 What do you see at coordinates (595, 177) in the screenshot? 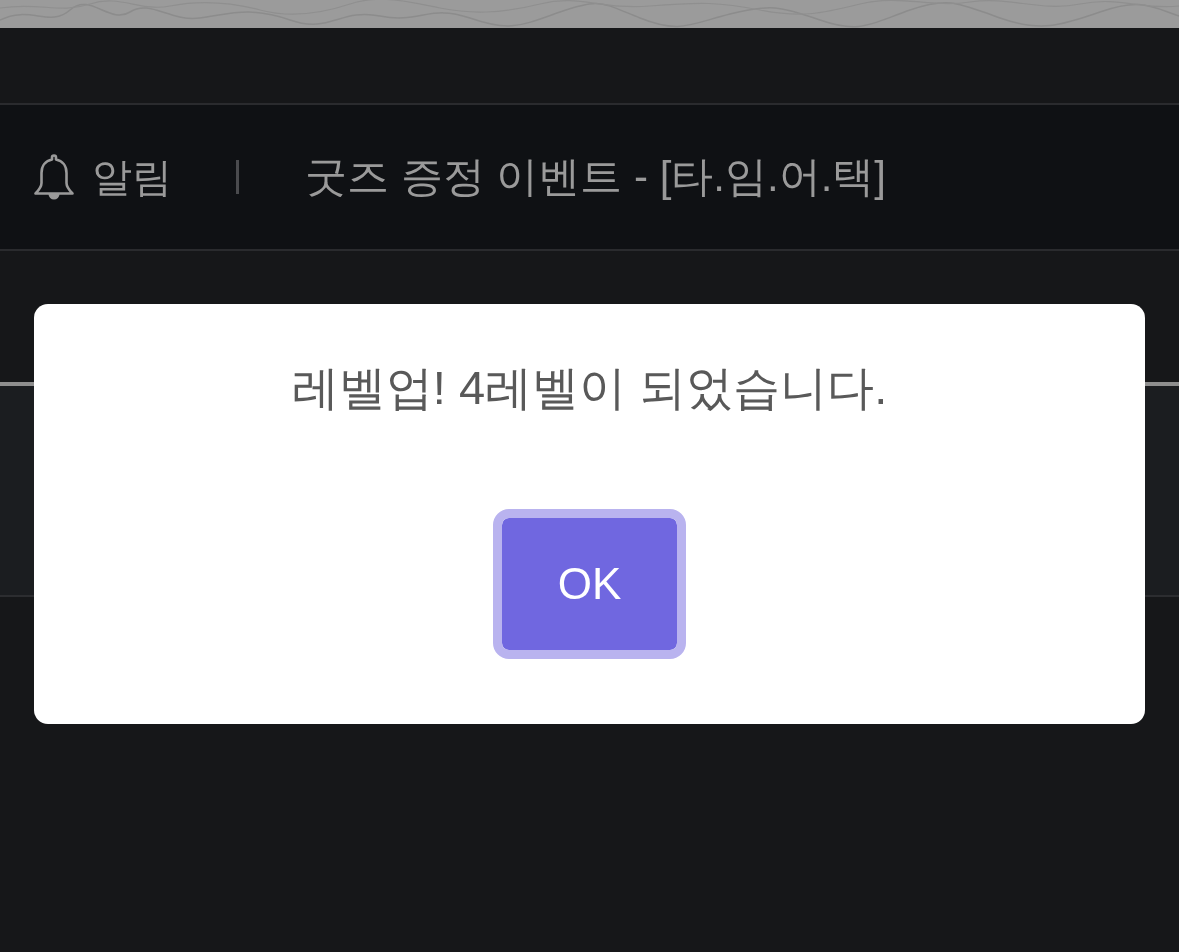
I see `notice-link: 굿즈 증정 이벤트 - [타.임.어.택]` at bounding box center [595, 177].